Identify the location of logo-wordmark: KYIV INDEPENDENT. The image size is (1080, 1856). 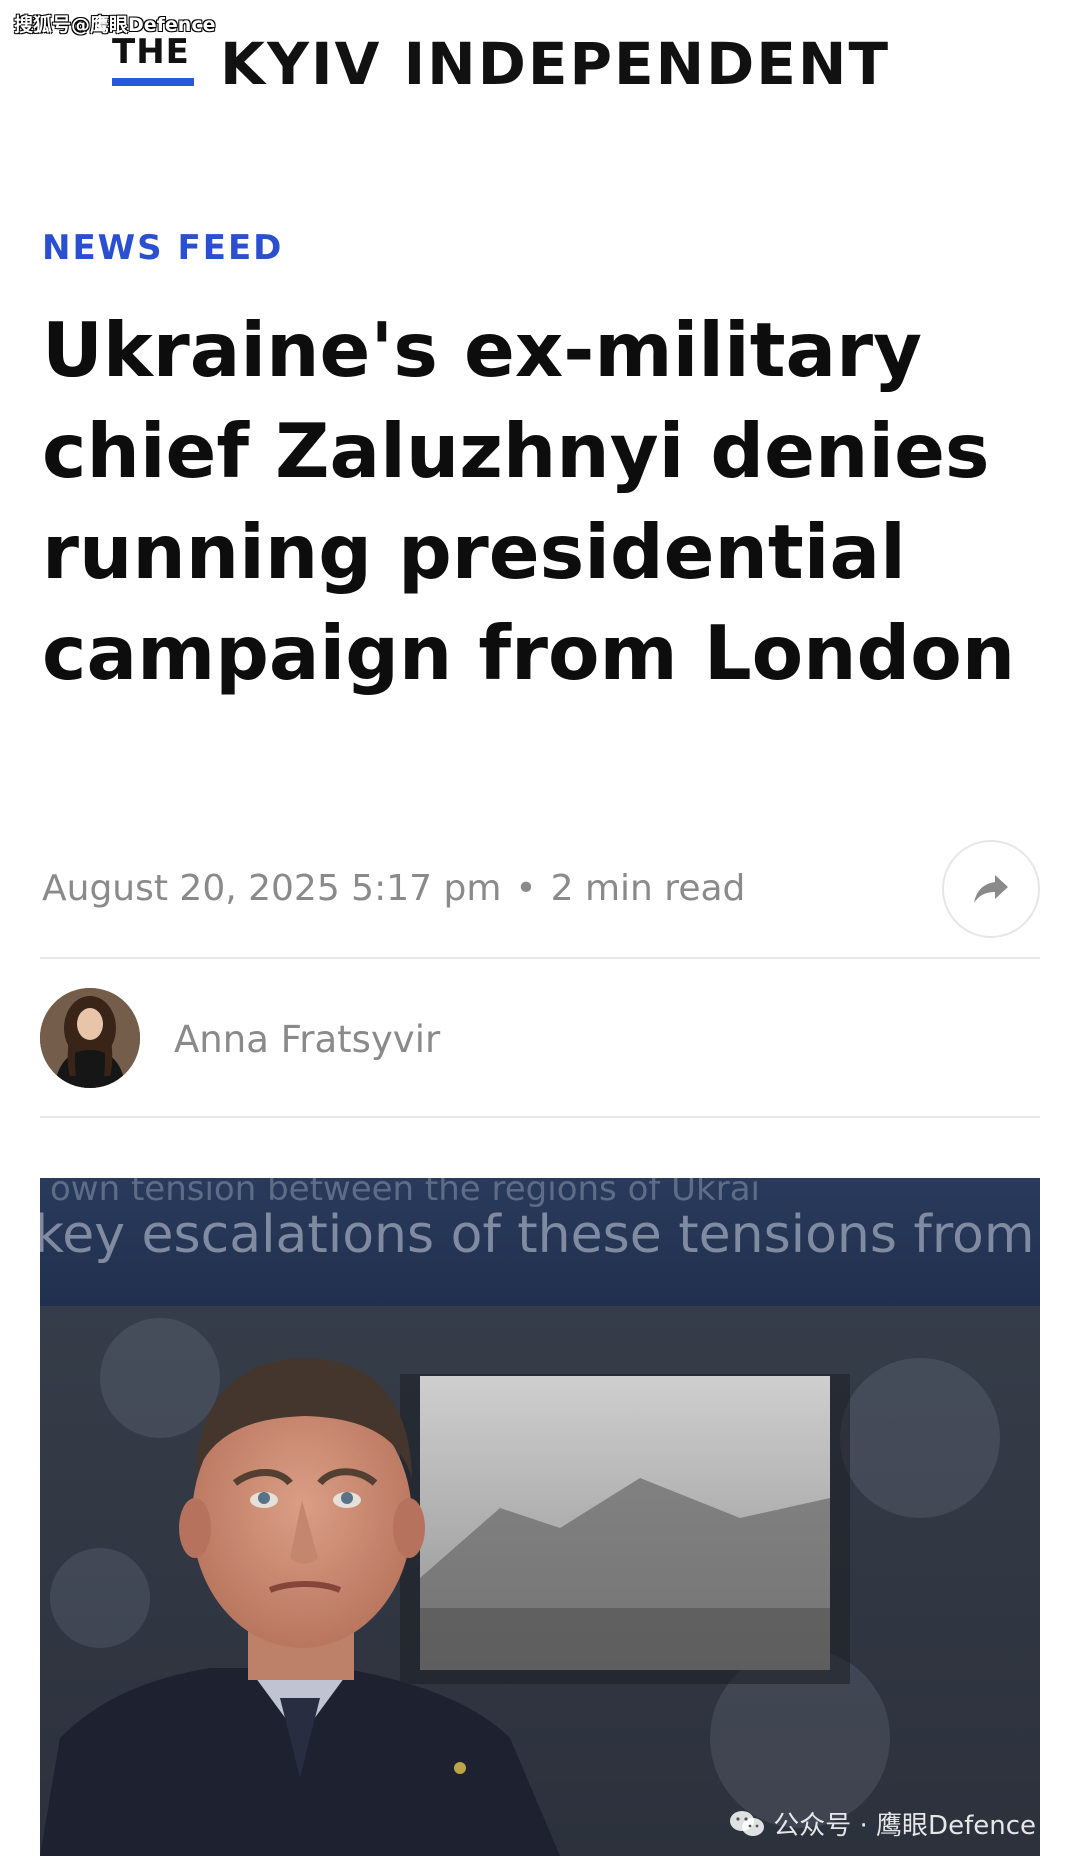
(555, 64).